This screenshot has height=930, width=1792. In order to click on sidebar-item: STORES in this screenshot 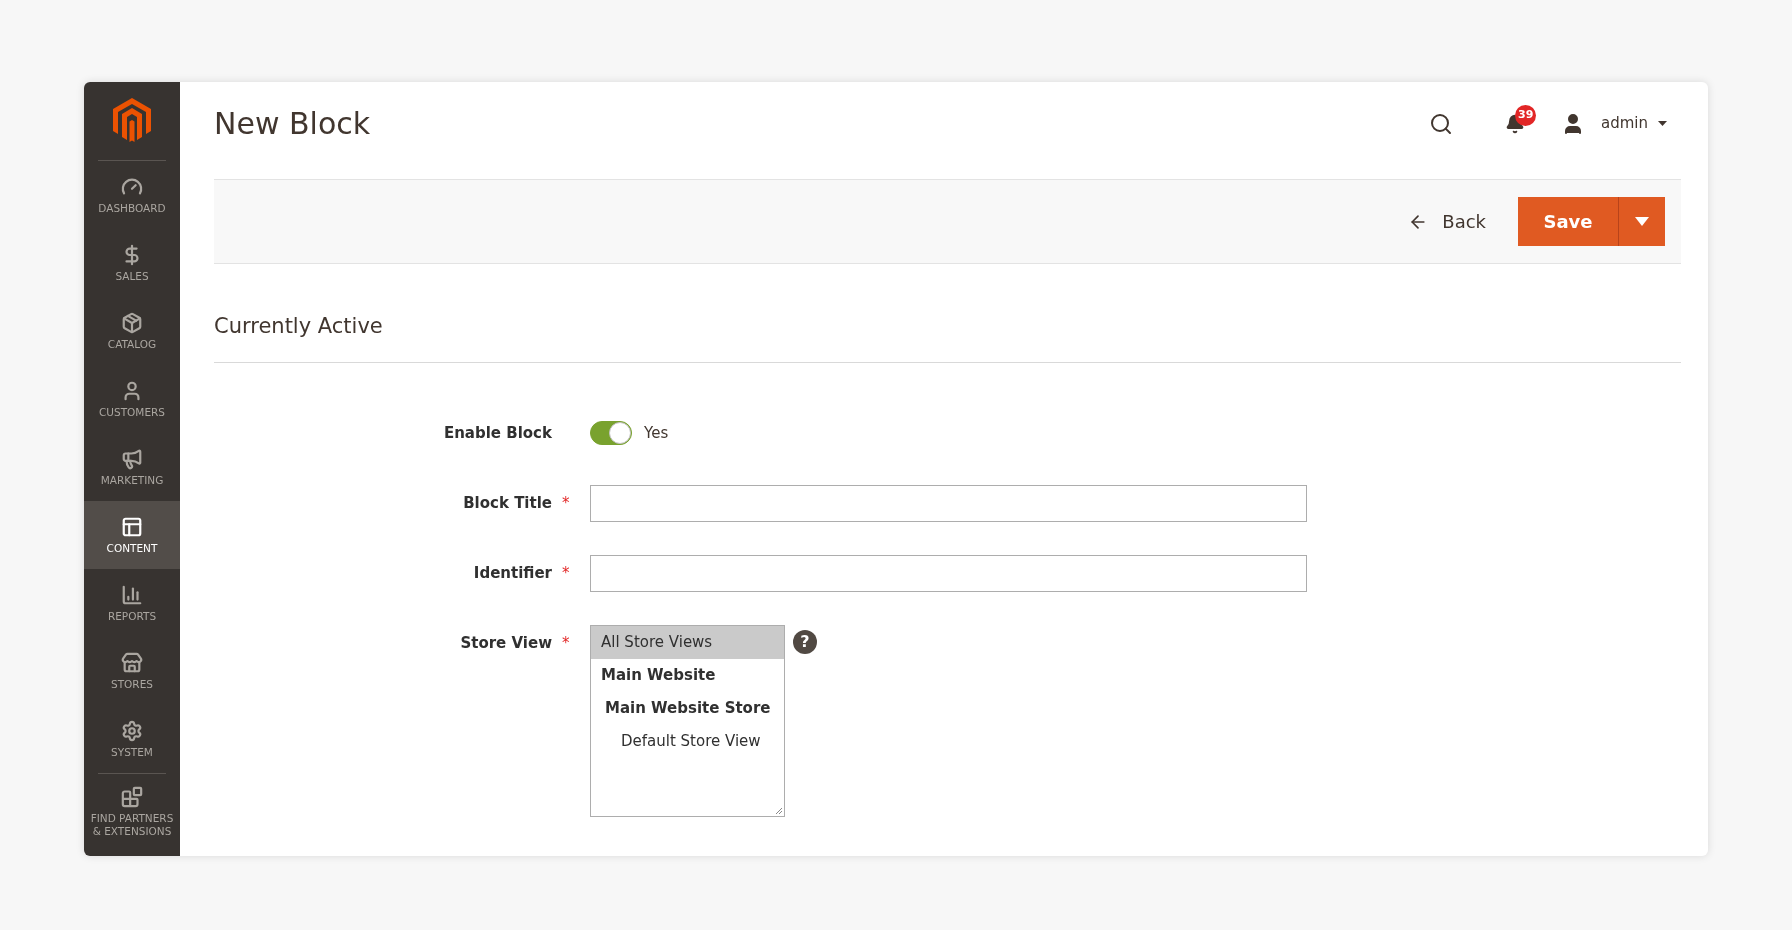, I will do `click(132, 671)`.